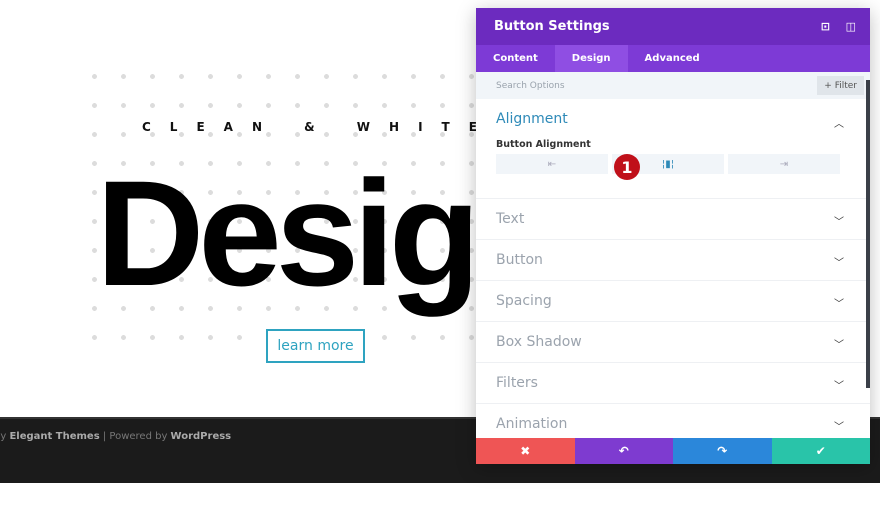 The height and width of the screenshot is (516, 880). I want to click on search-options-input: Search Options + Filter, so click(673, 85).